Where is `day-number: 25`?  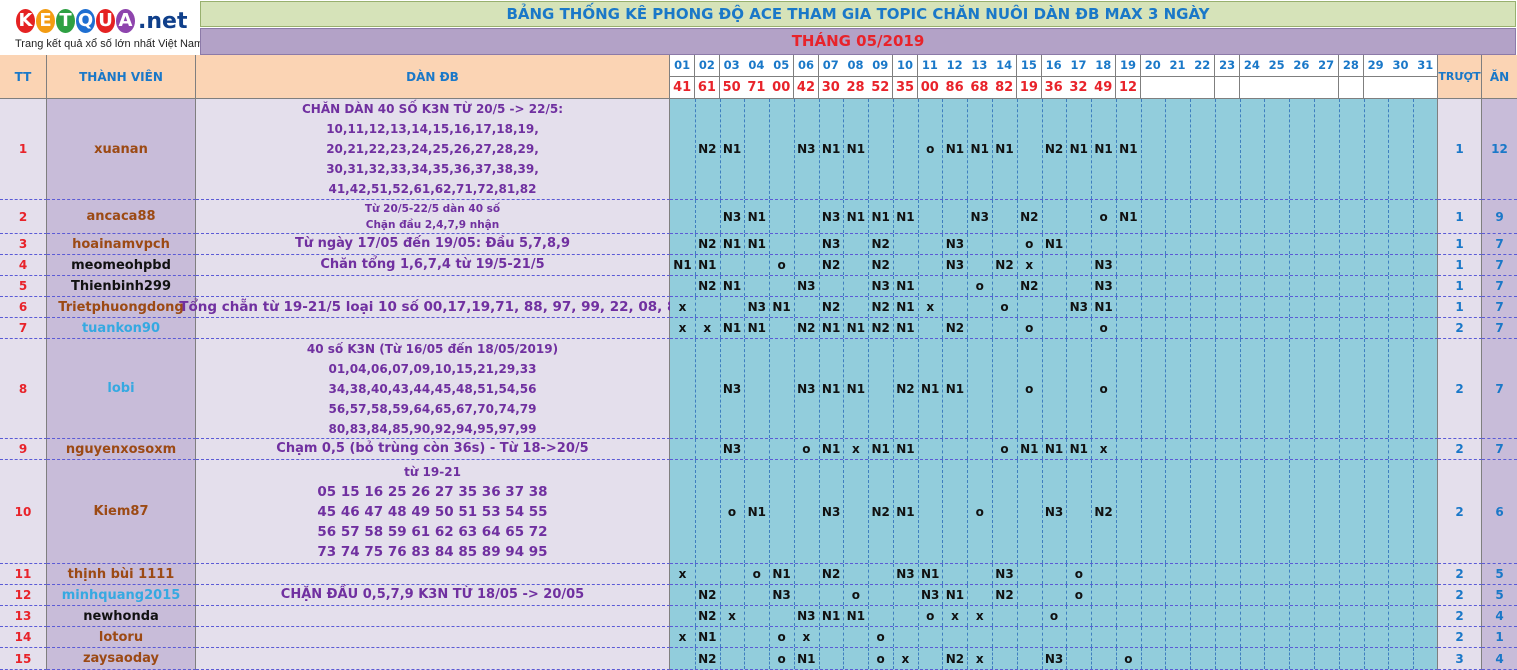
day-number: 25 is located at coordinates (1277, 66).